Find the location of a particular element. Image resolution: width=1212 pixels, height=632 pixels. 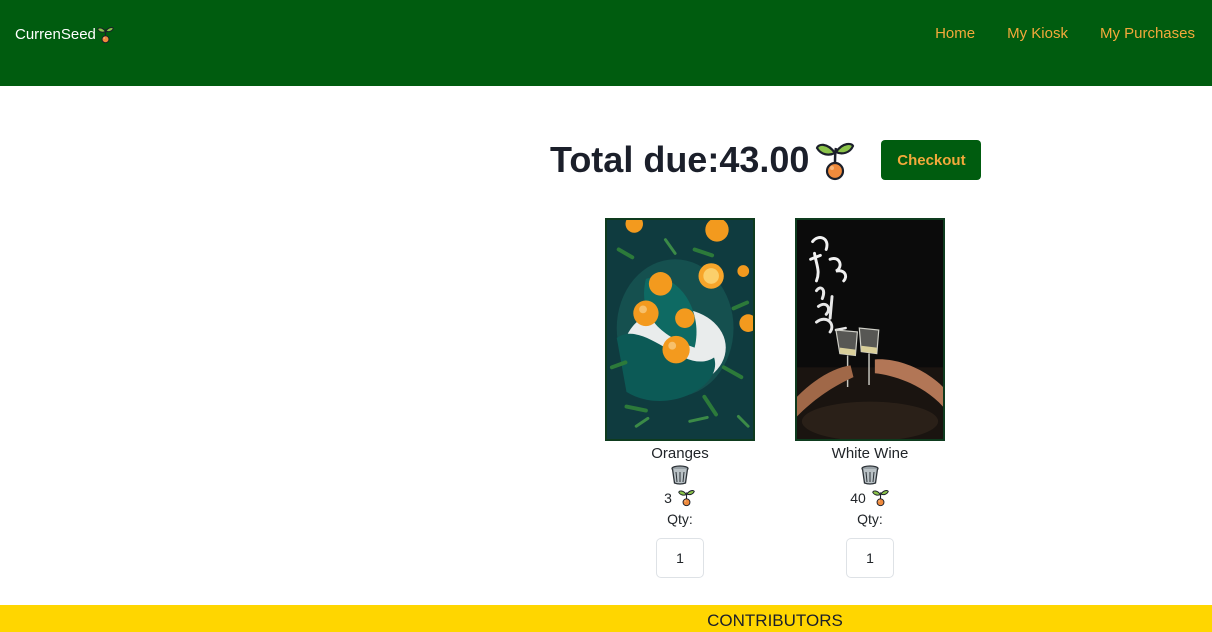

nav-home: Home is located at coordinates (955, 33).